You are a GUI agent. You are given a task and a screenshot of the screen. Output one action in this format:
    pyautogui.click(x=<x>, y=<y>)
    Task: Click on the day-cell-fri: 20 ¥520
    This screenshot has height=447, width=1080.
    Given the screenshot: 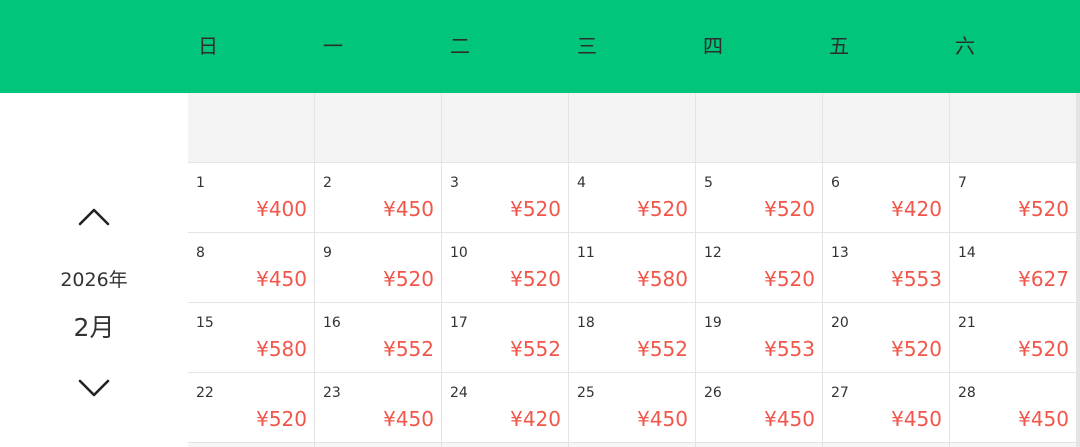 What is the action you would take?
    pyautogui.click(x=886, y=337)
    